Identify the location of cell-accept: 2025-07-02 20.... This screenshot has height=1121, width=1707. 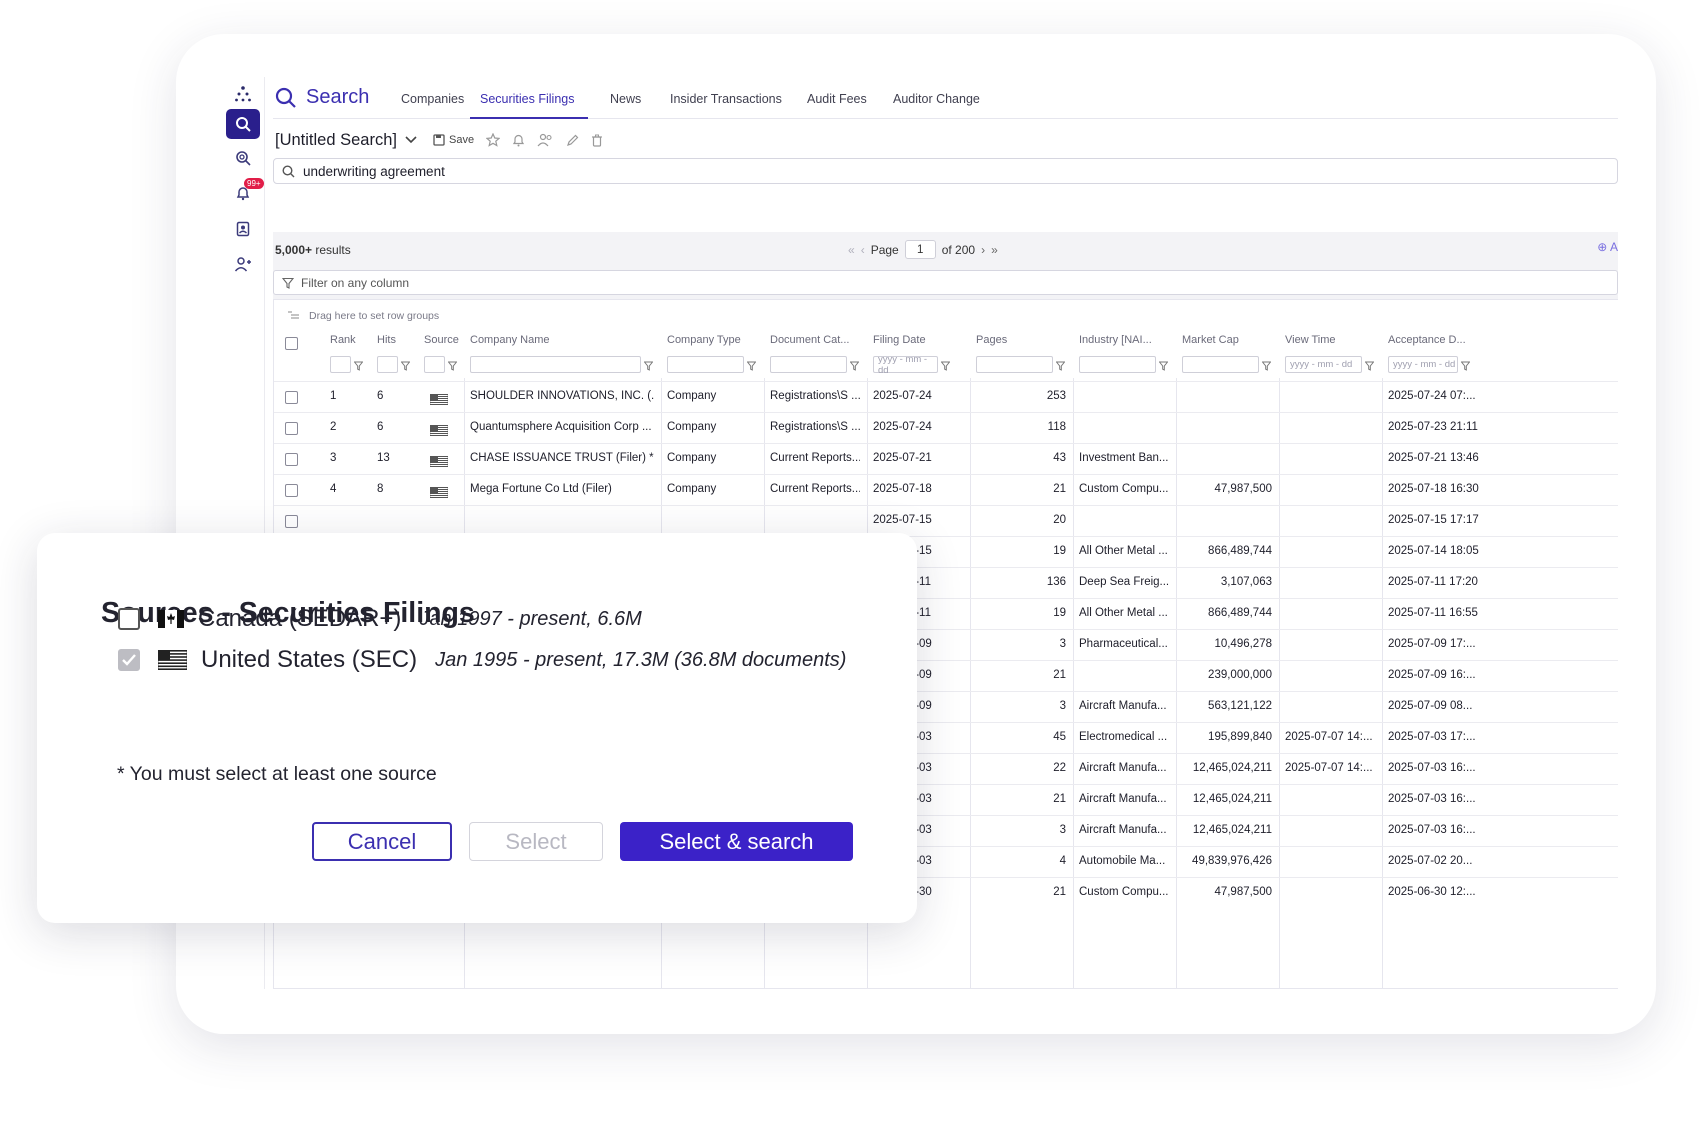
(1430, 861).